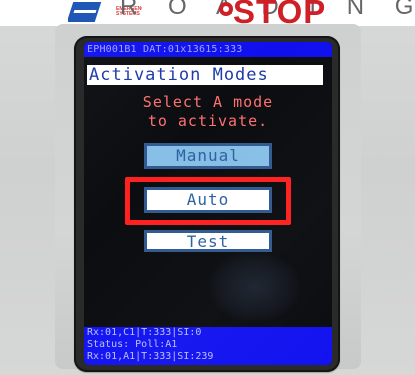 The image size is (415, 375). Describe the element at coordinates (254, 287) in the screenshot. I see `screen-glare` at that location.